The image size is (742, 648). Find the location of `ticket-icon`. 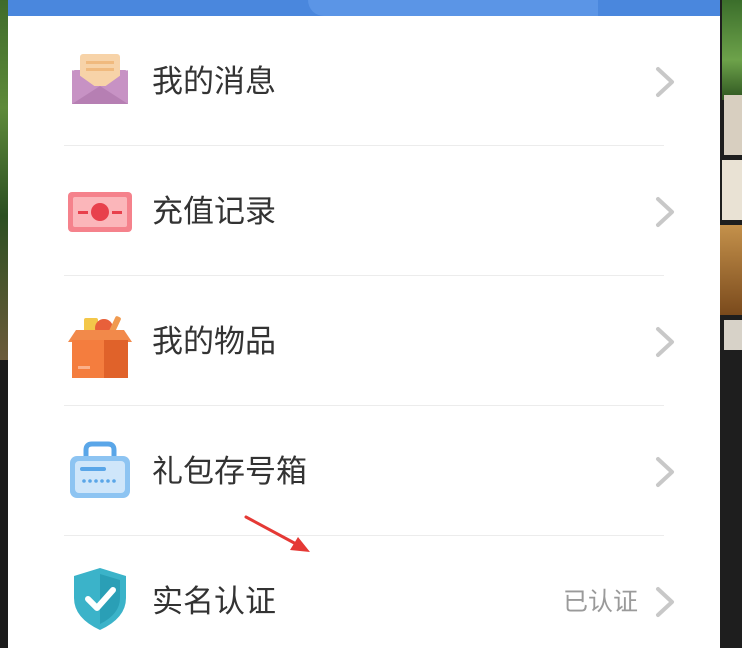

ticket-icon is located at coordinates (100, 212).